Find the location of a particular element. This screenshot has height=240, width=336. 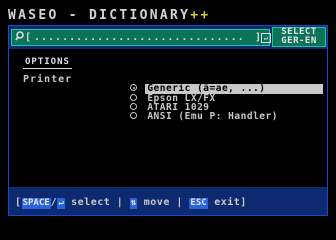

enter-key-icon: ↵ is located at coordinates (61, 203).